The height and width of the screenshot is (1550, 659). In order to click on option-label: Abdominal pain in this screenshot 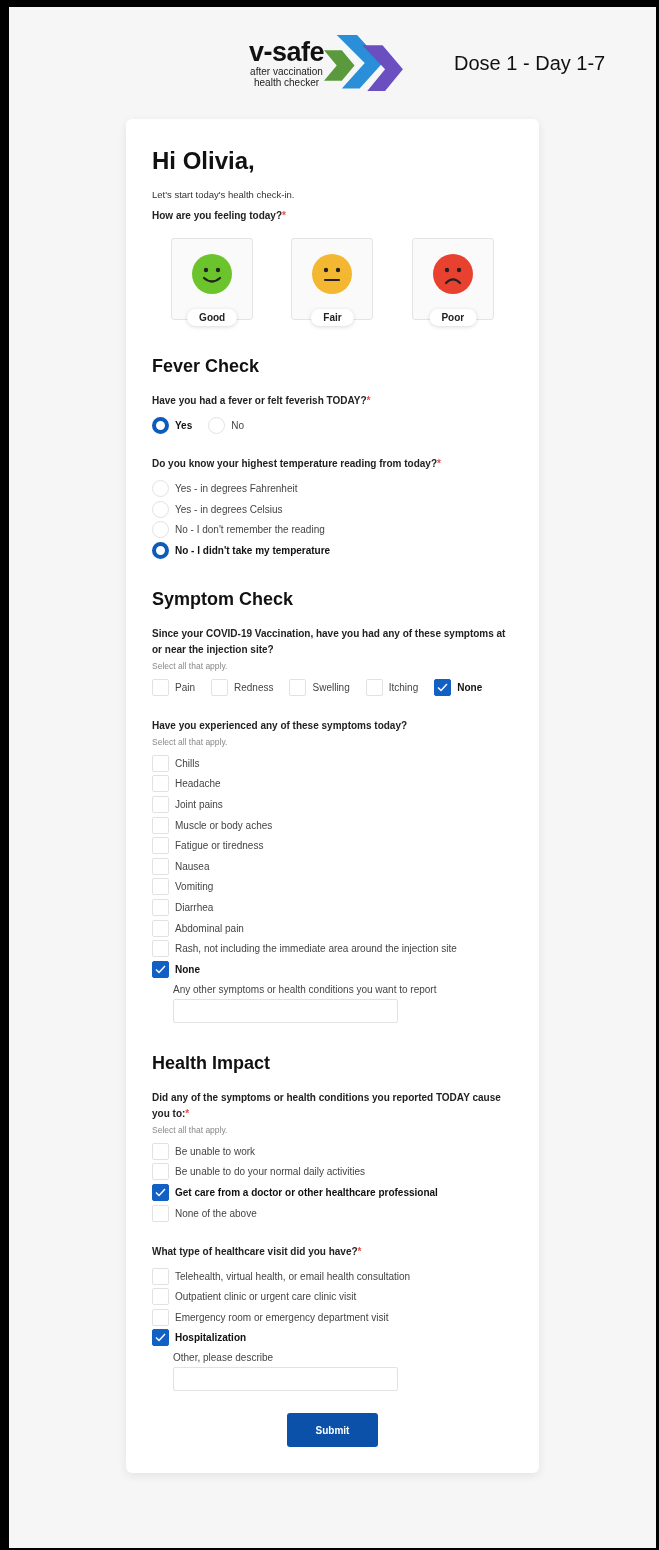, I will do `click(209, 928)`.